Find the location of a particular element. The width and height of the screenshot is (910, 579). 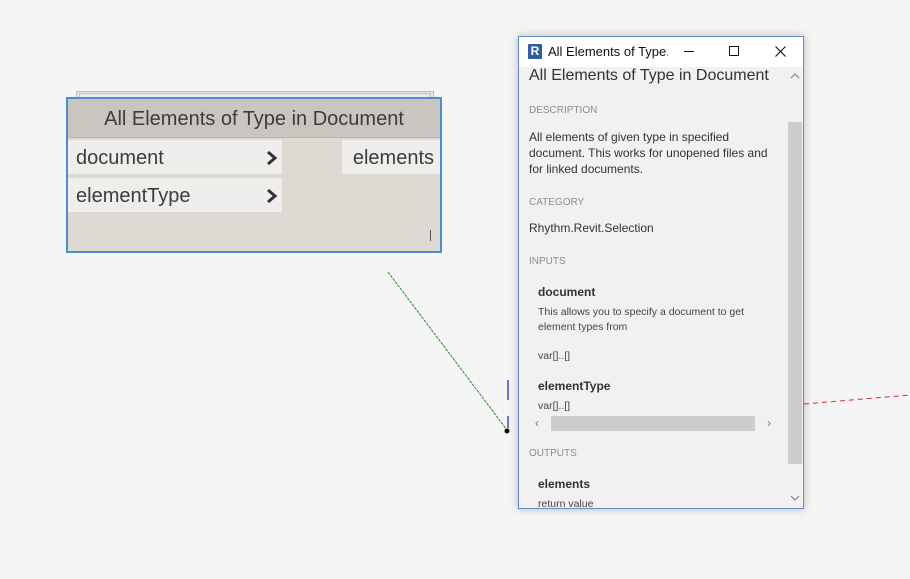

input-port-elementtype: elementType is located at coordinates (175, 195).